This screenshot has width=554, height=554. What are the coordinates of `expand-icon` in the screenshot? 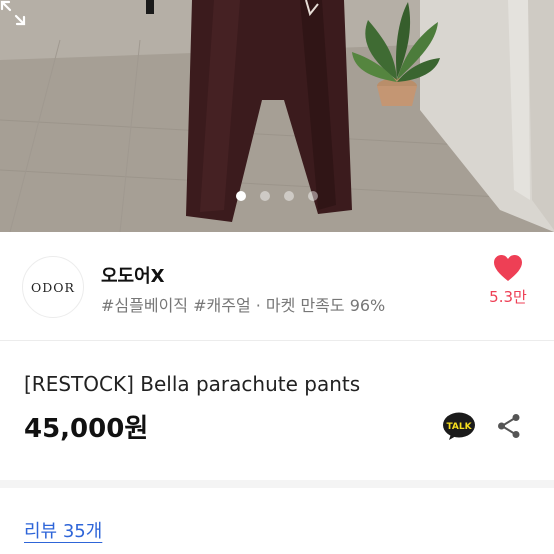 It's located at (13, 13).